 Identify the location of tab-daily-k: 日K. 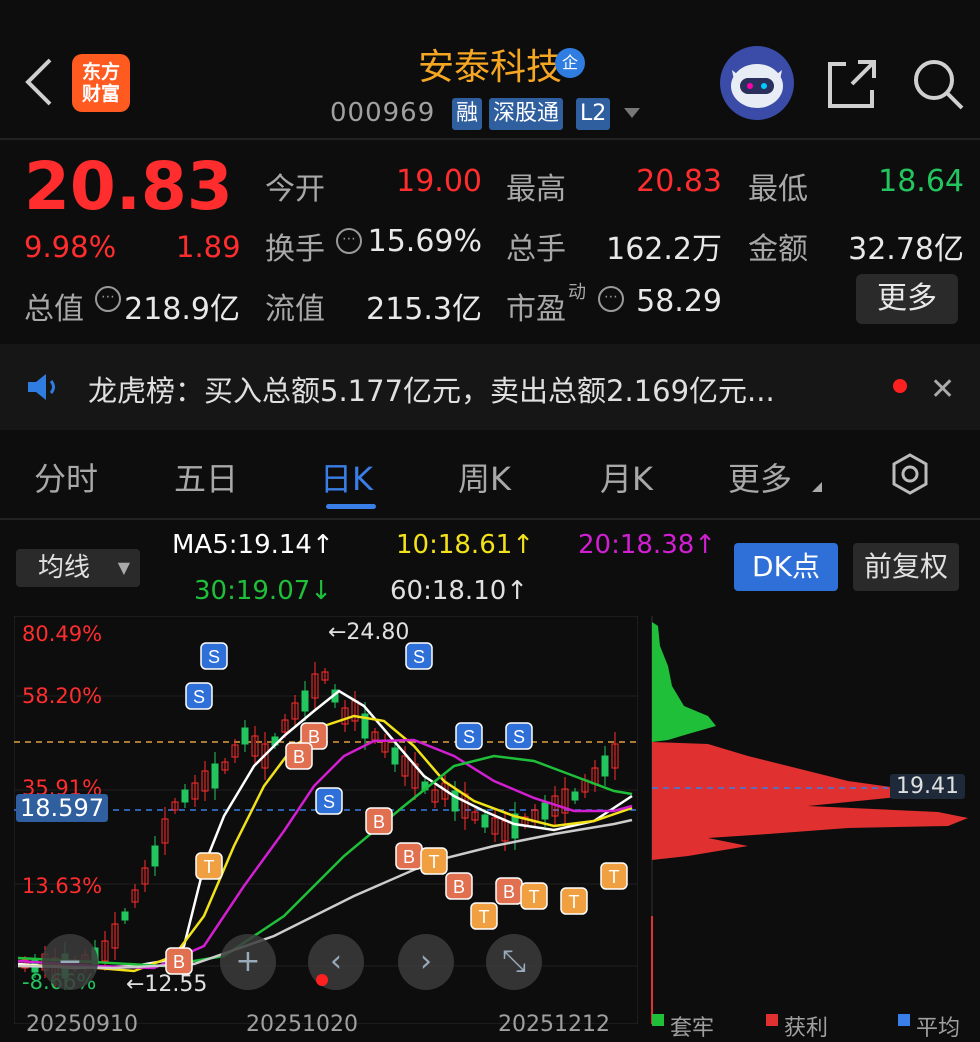
(346, 477).